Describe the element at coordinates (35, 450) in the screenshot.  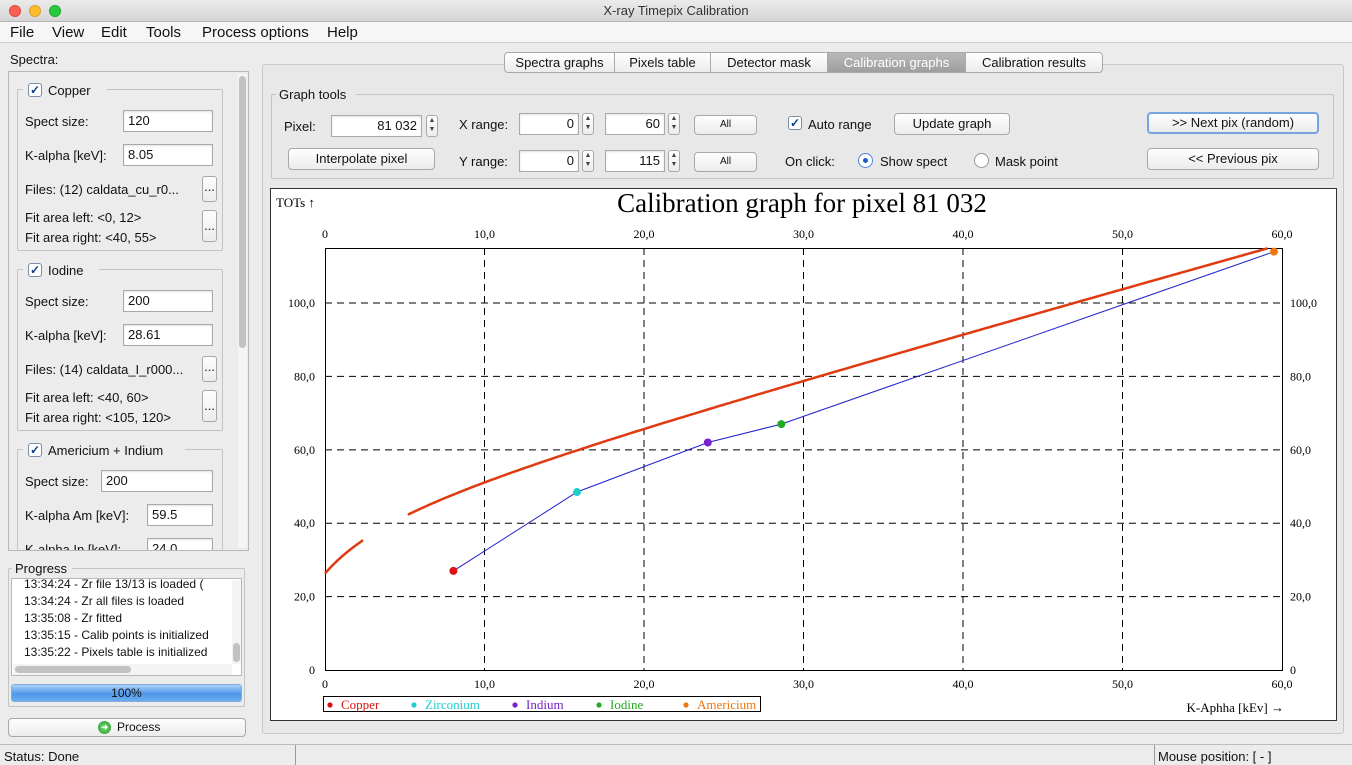
I see `americium-indium-checkbox: ✓` at that location.